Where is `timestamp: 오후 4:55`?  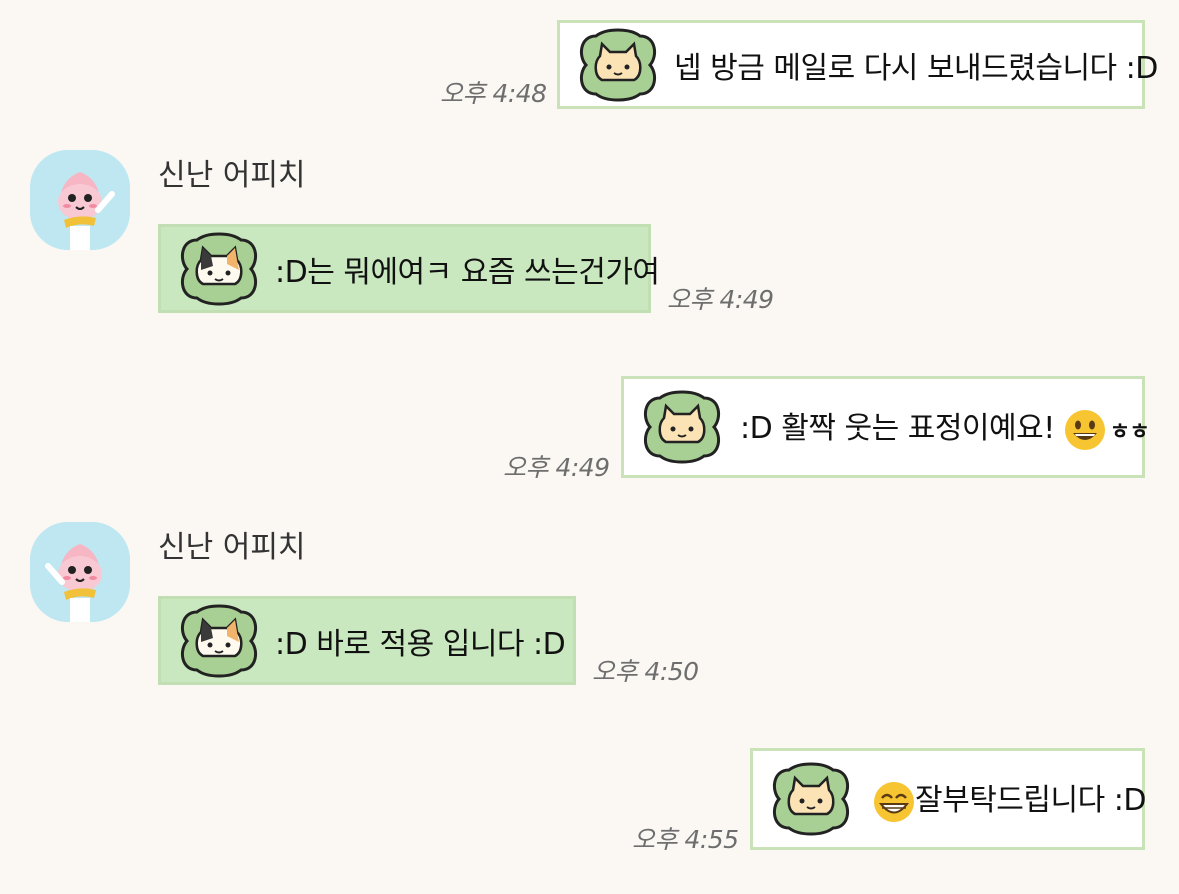
timestamp: 오후 4:55 is located at coordinates (685, 839).